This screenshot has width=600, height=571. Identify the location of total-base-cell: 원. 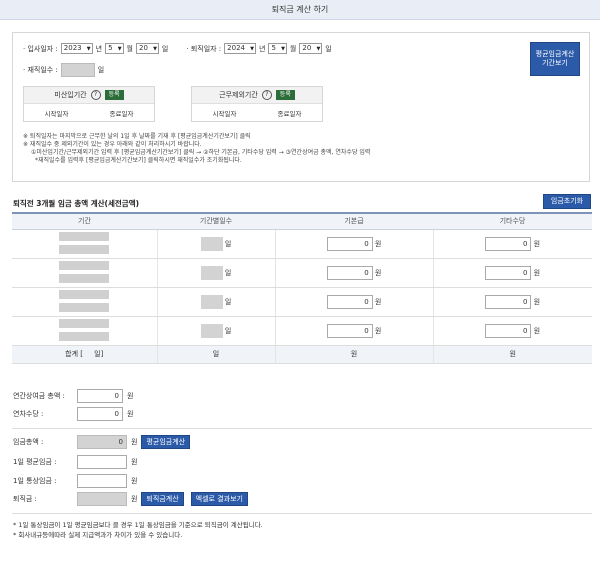
(353, 354).